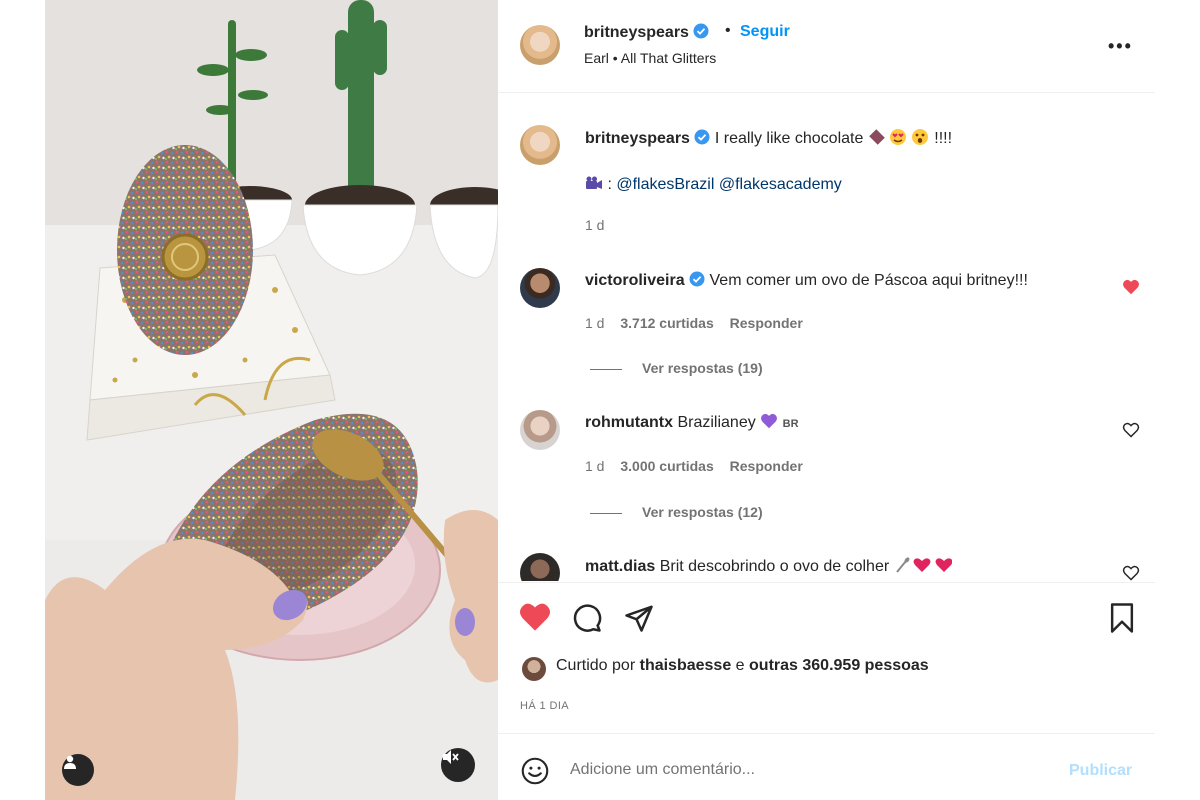  I want to click on author-username: britneyspears, so click(646, 32).